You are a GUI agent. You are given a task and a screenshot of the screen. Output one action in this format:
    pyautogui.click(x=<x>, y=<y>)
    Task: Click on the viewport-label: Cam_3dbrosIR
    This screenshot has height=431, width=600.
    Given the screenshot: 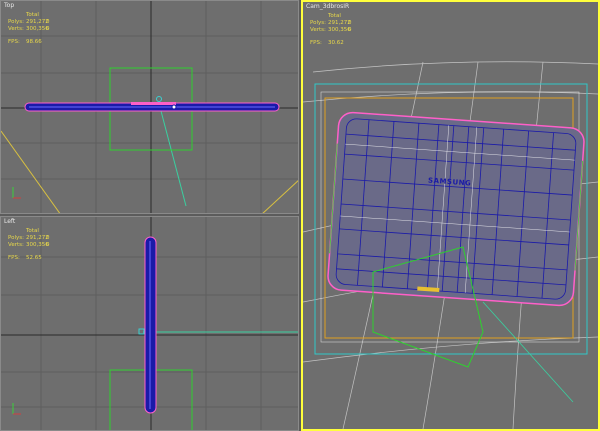 What is the action you would take?
    pyautogui.click(x=327, y=6)
    